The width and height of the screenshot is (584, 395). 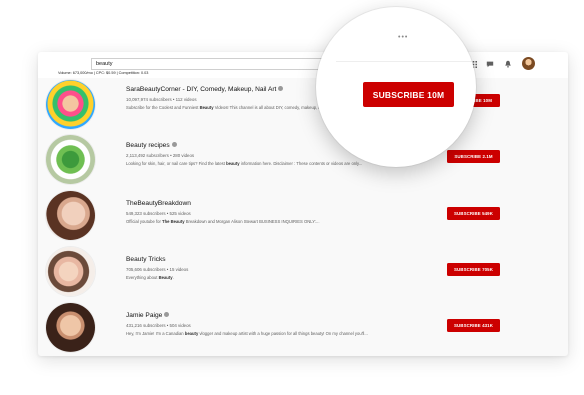 I want to click on channel-meta: 705,606 subscribers • 15 videos, so click(x=157, y=269).